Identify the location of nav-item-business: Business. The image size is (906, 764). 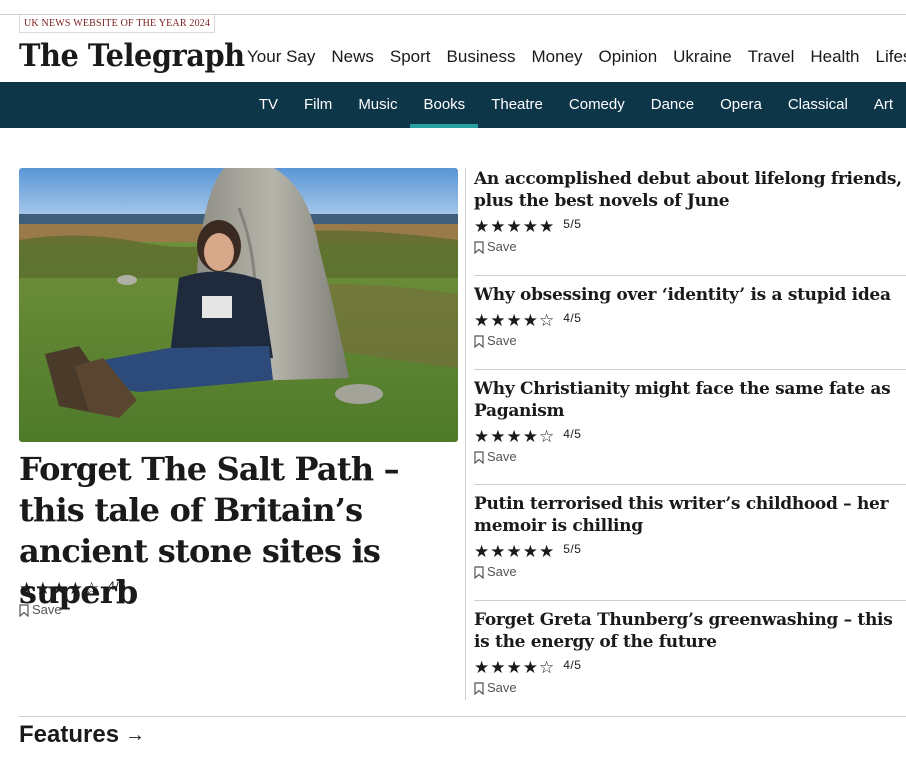
(481, 58).